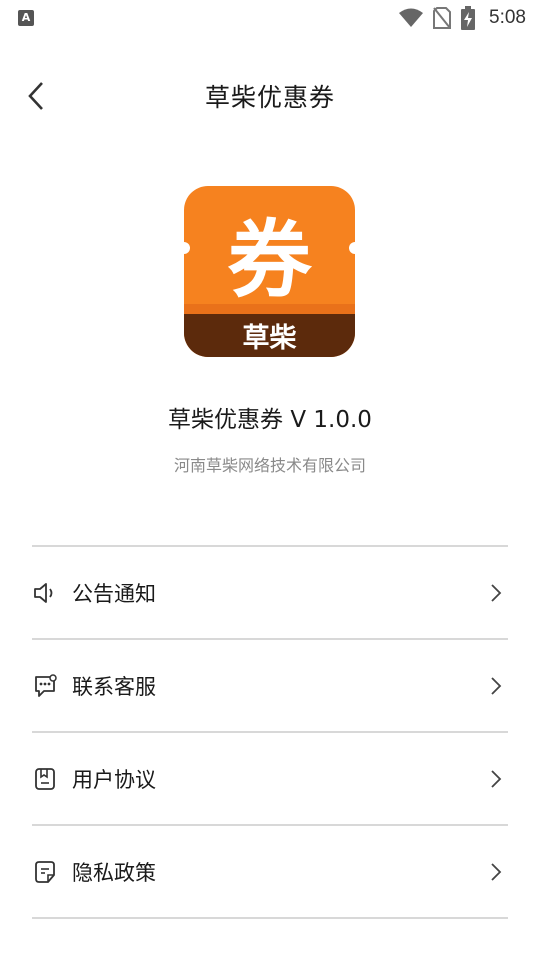  Describe the element at coordinates (114, 872) in the screenshot. I see `menu-item-label: 隐私政策` at that location.